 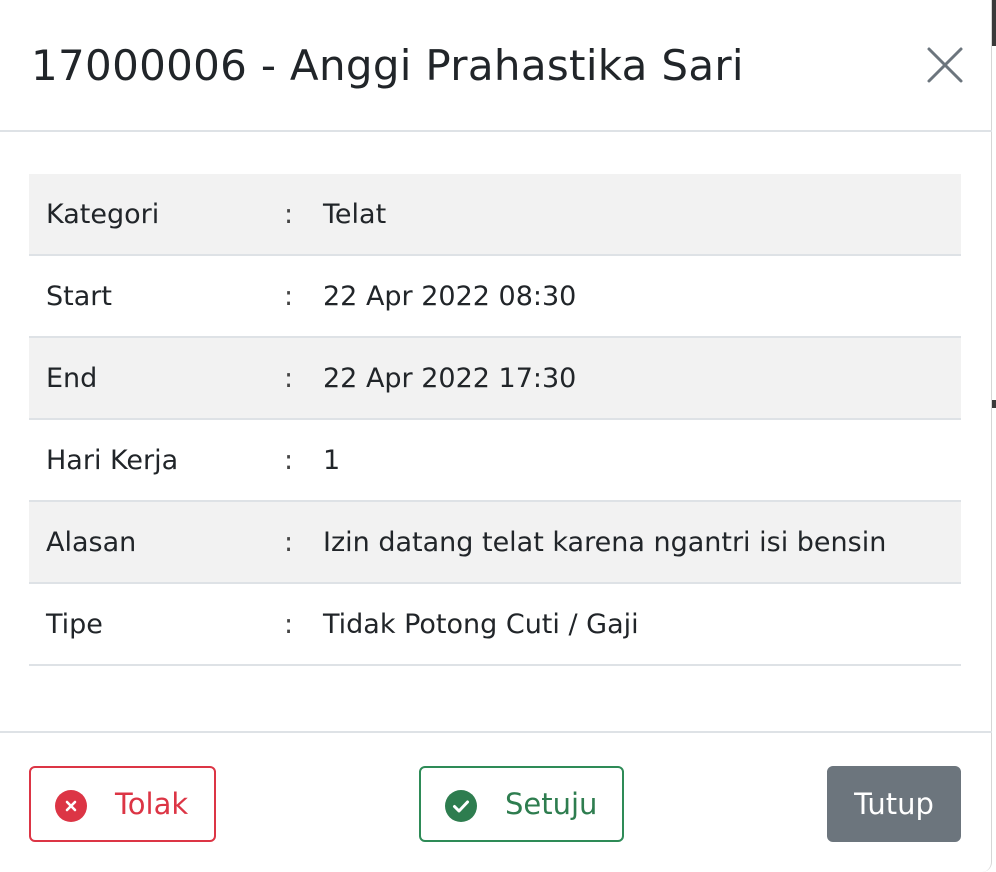 I want to click on close-button, so click(x=945, y=65).